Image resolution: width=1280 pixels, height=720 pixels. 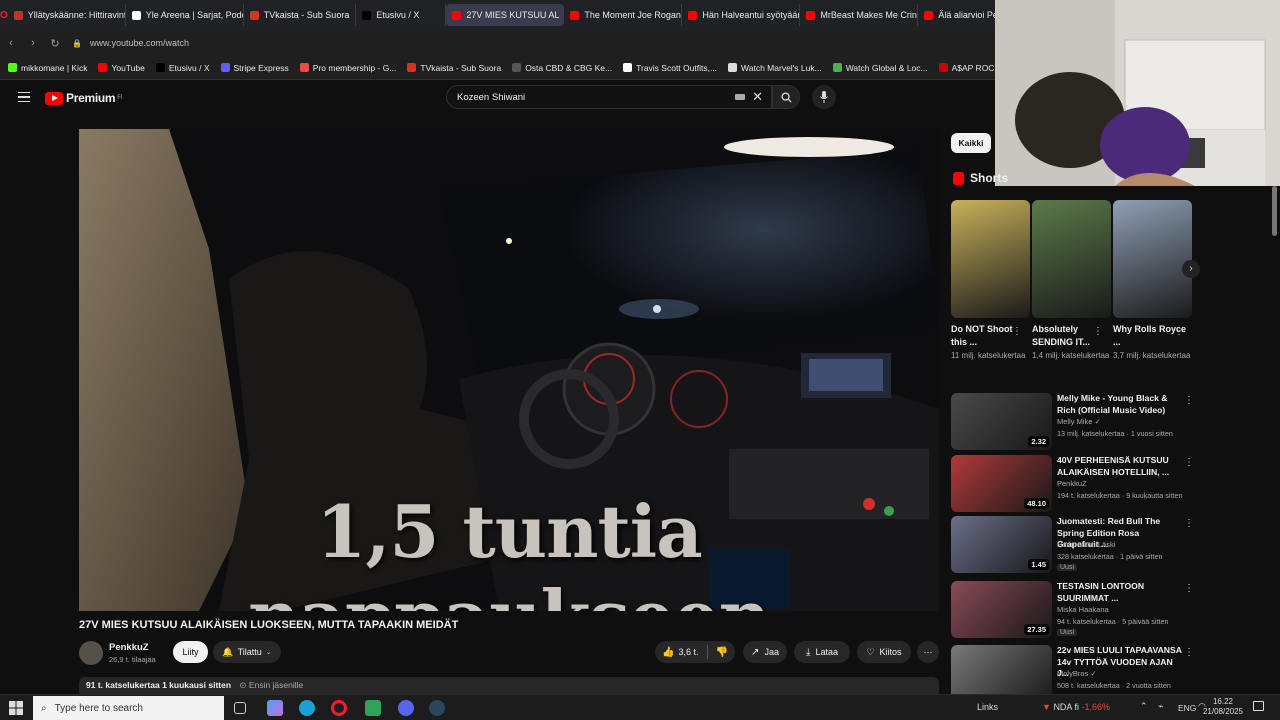 What do you see at coordinates (1076, 707) in the screenshot?
I see `stock-ticker: ▼ NDA fi -1,66%` at bounding box center [1076, 707].